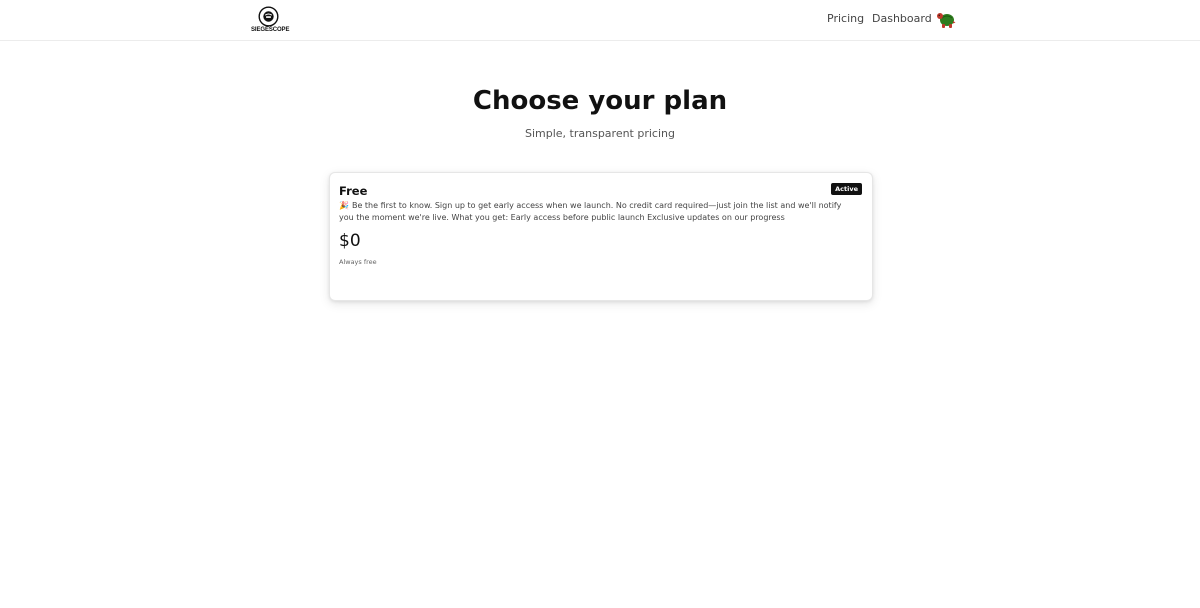 This screenshot has width=1200, height=608. What do you see at coordinates (902, 18) in the screenshot?
I see `nav-dashboard-link: Dashboard` at bounding box center [902, 18].